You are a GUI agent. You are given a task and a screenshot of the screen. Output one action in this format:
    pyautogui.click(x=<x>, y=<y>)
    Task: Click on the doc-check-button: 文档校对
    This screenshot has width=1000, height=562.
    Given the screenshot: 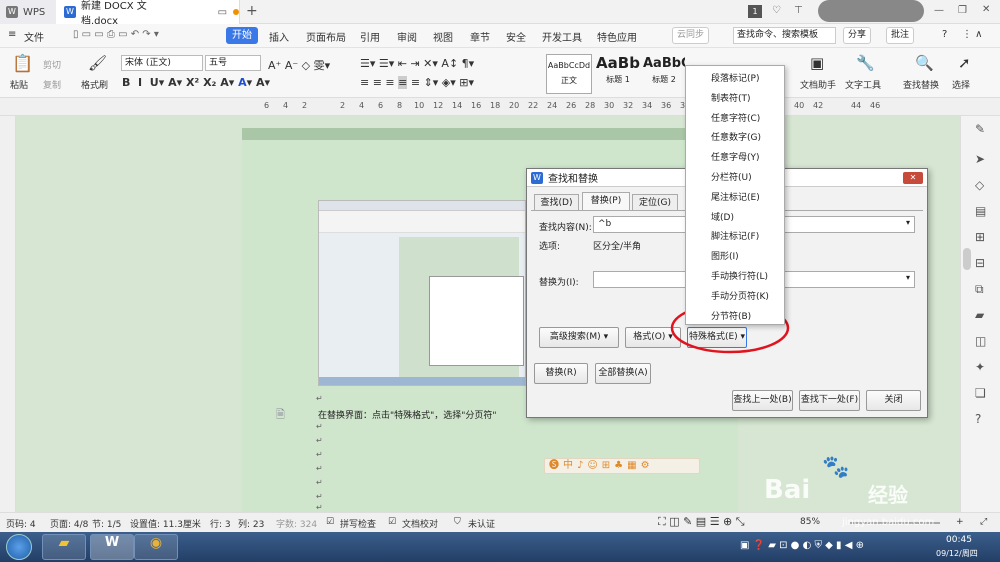 What is the action you would take?
    pyautogui.click(x=420, y=523)
    